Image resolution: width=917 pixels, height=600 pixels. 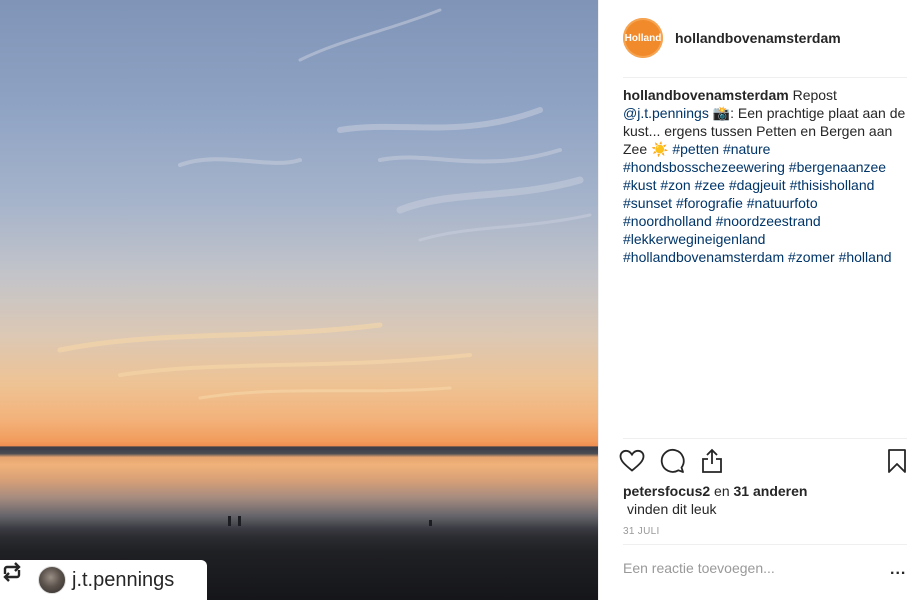 I want to click on post-header: Holland hollandbovenamsterdam, so click(x=765, y=38).